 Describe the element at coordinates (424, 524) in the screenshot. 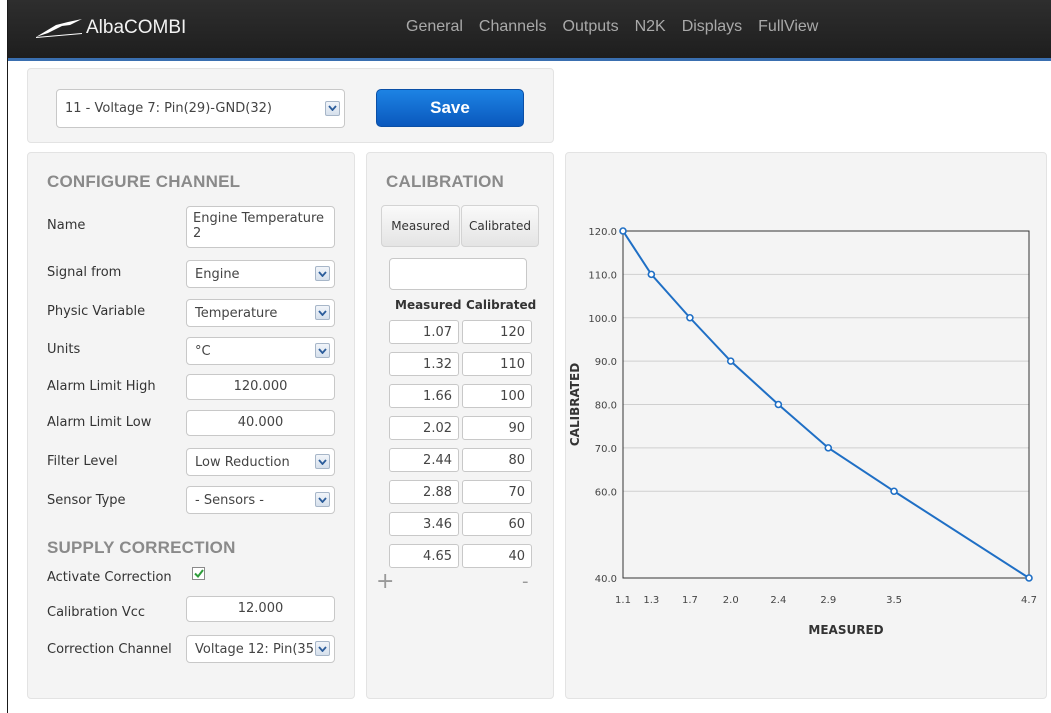

I see `measured-cell: 3.46` at that location.